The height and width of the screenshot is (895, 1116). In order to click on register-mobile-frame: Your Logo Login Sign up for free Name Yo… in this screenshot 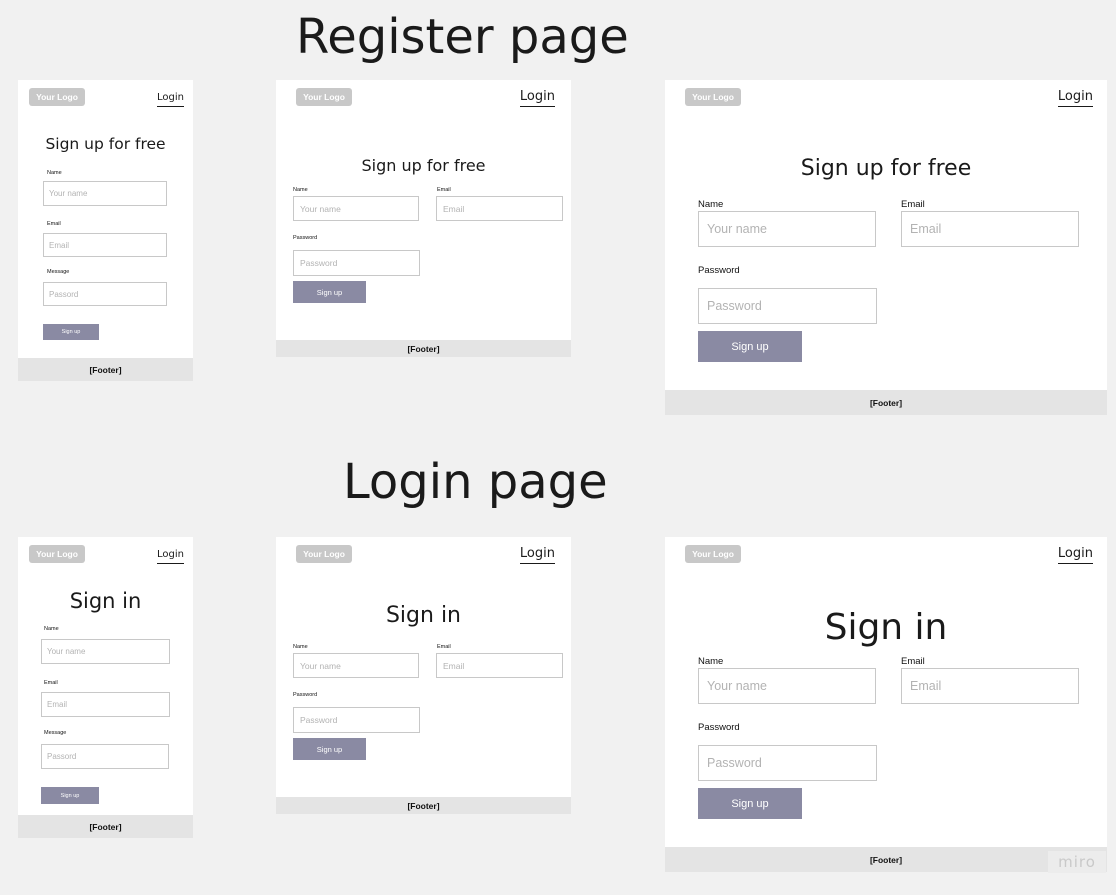, I will do `click(105, 230)`.